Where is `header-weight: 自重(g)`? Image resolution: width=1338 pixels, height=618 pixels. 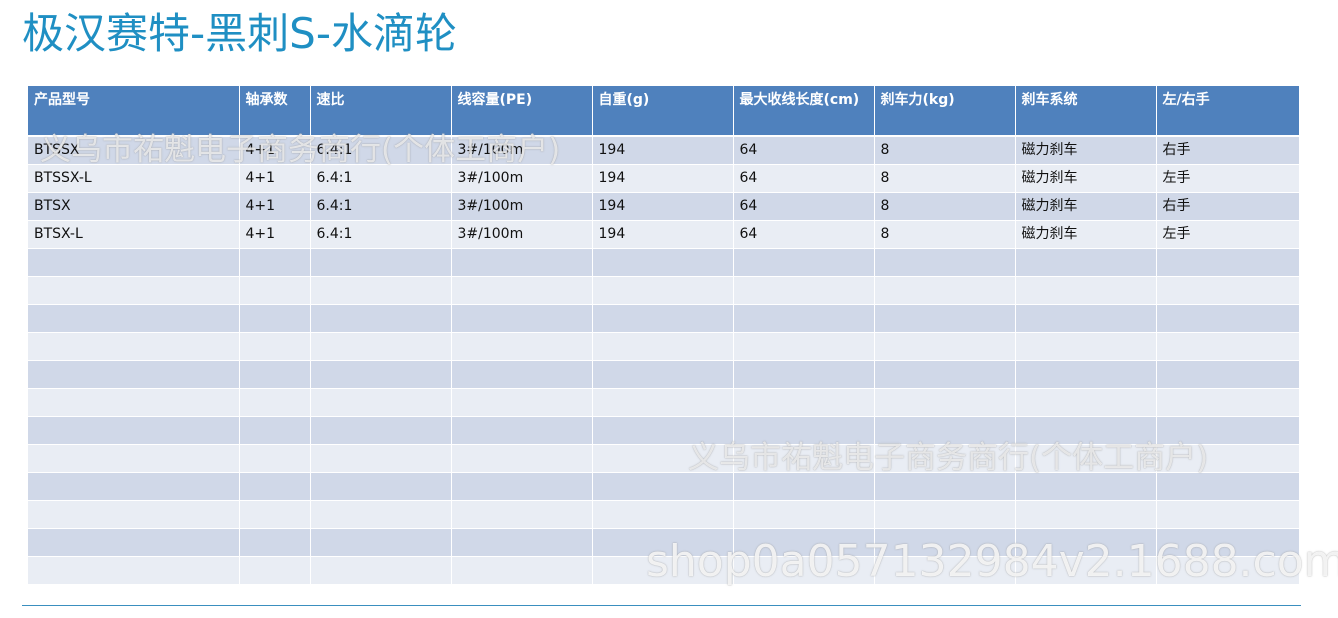
header-weight: 自重(g) is located at coordinates (663, 111).